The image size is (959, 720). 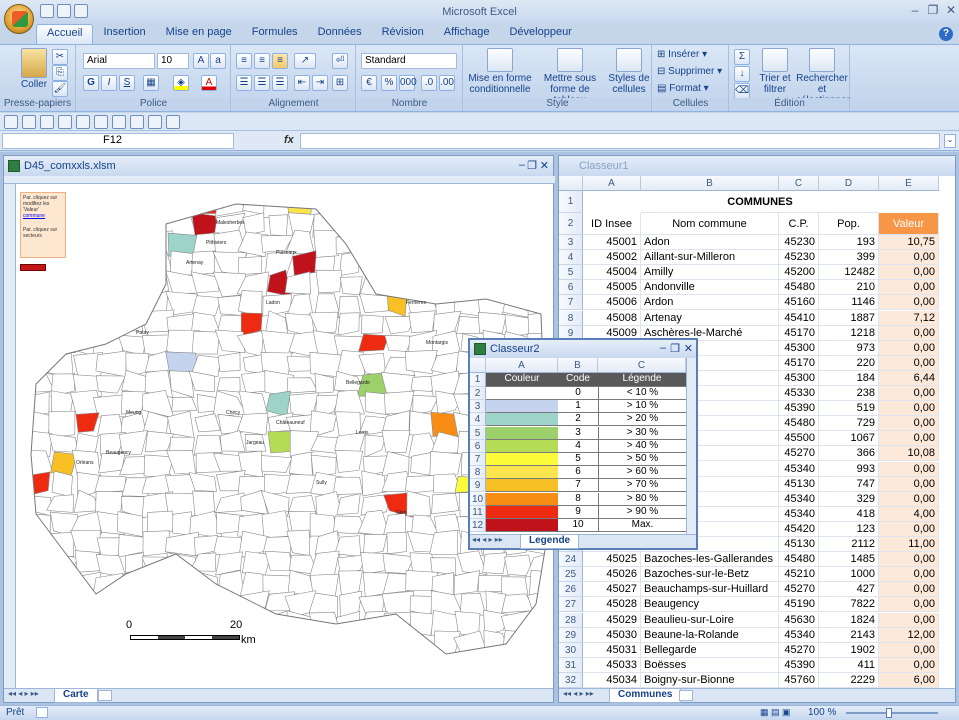 What do you see at coordinates (710, 680) in the screenshot?
I see `table-cell: Boigny-sur-Bionne` at bounding box center [710, 680].